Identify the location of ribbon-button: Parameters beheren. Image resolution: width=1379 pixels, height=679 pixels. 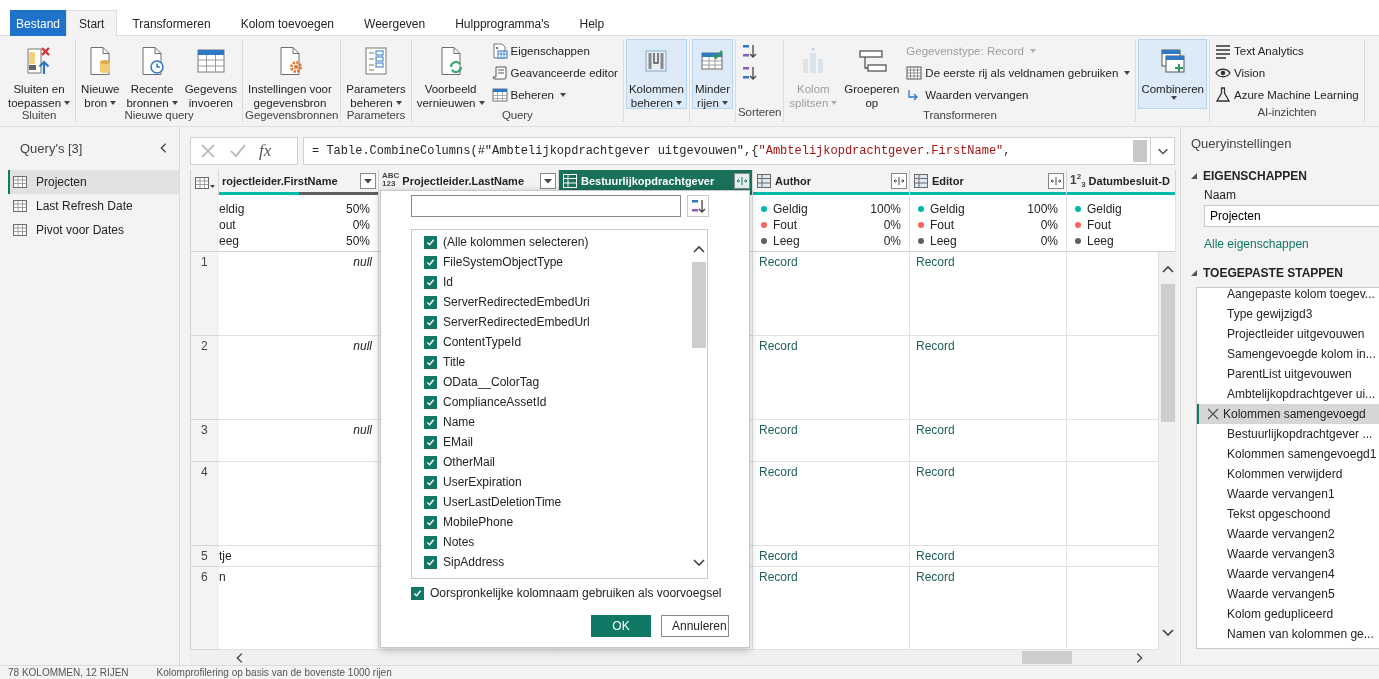
(376, 74).